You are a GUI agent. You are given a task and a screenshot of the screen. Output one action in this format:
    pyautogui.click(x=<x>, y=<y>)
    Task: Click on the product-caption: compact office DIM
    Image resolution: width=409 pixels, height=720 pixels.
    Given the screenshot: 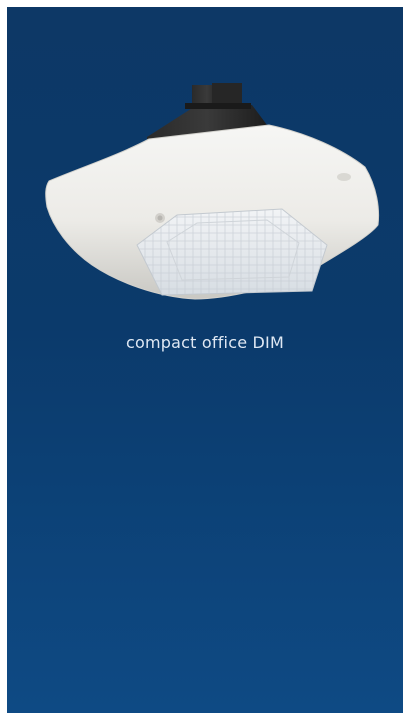 What is the action you would take?
    pyautogui.click(x=205, y=342)
    